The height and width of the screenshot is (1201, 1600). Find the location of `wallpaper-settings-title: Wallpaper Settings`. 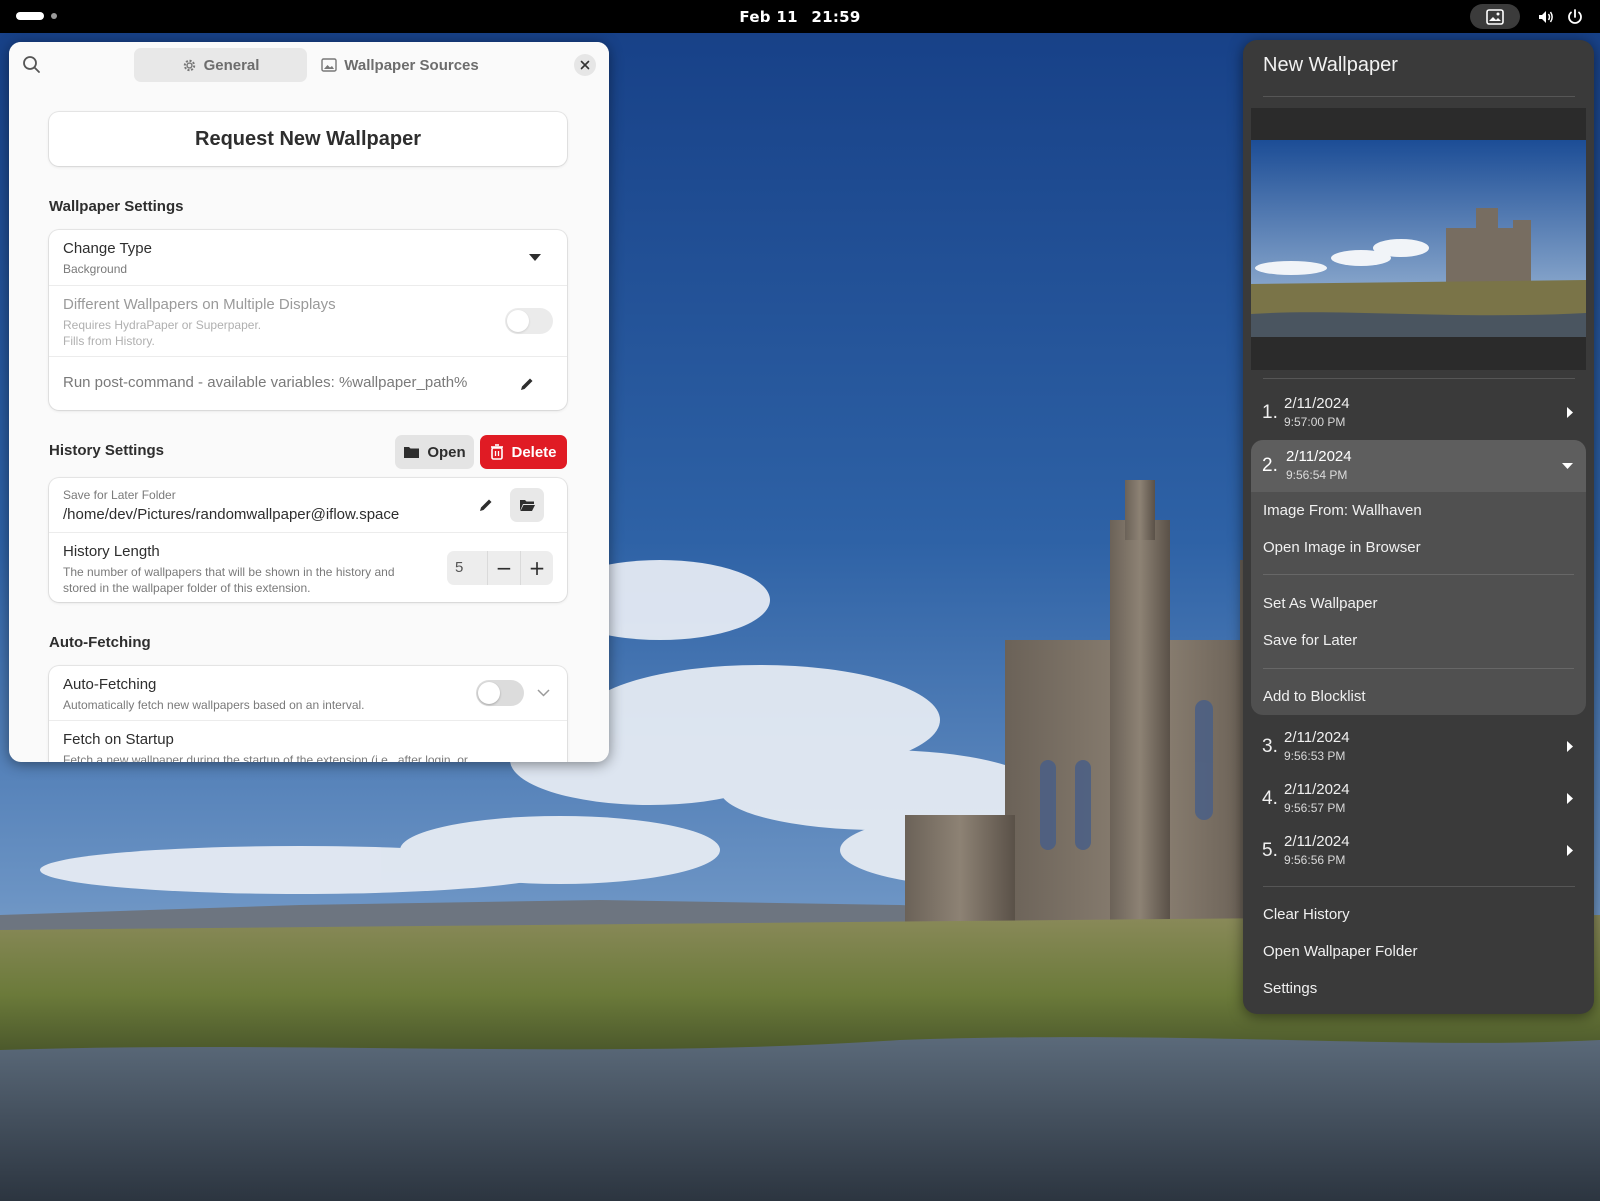

wallpaper-settings-title: Wallpaper Settings is located at coordinates (116, 206).